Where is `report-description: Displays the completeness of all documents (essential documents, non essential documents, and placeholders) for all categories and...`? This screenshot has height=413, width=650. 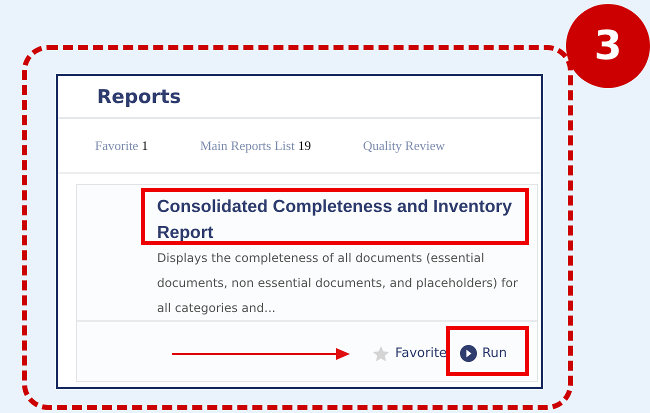
report-description: Displays the completeness of all documents (essential documents, non essential documents, and placeholders) for all categories and... is located at coordinates (338, 283).